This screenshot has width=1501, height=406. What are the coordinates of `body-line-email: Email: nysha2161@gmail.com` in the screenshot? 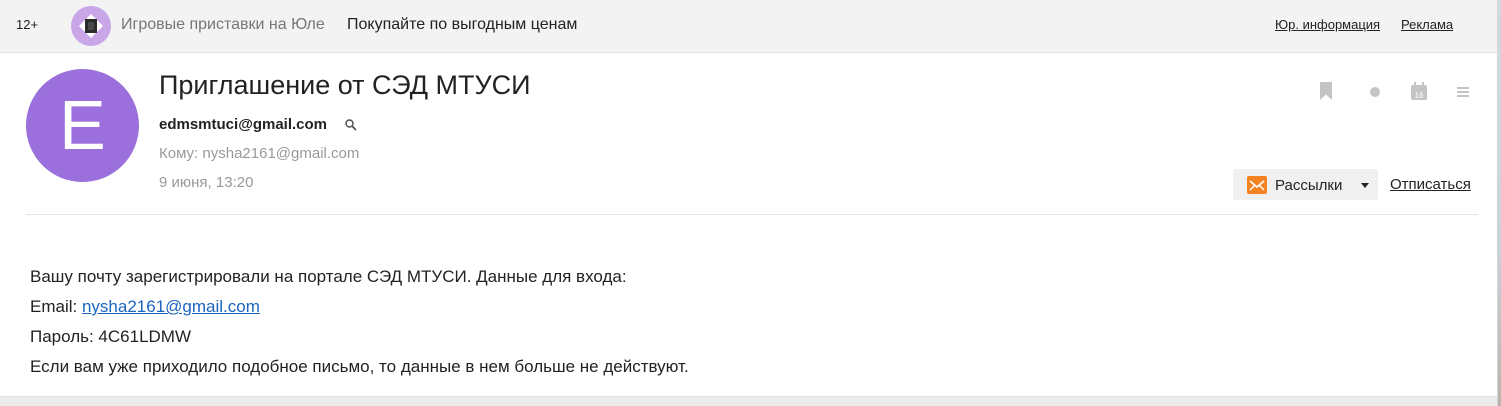 It's located at (359, 307).